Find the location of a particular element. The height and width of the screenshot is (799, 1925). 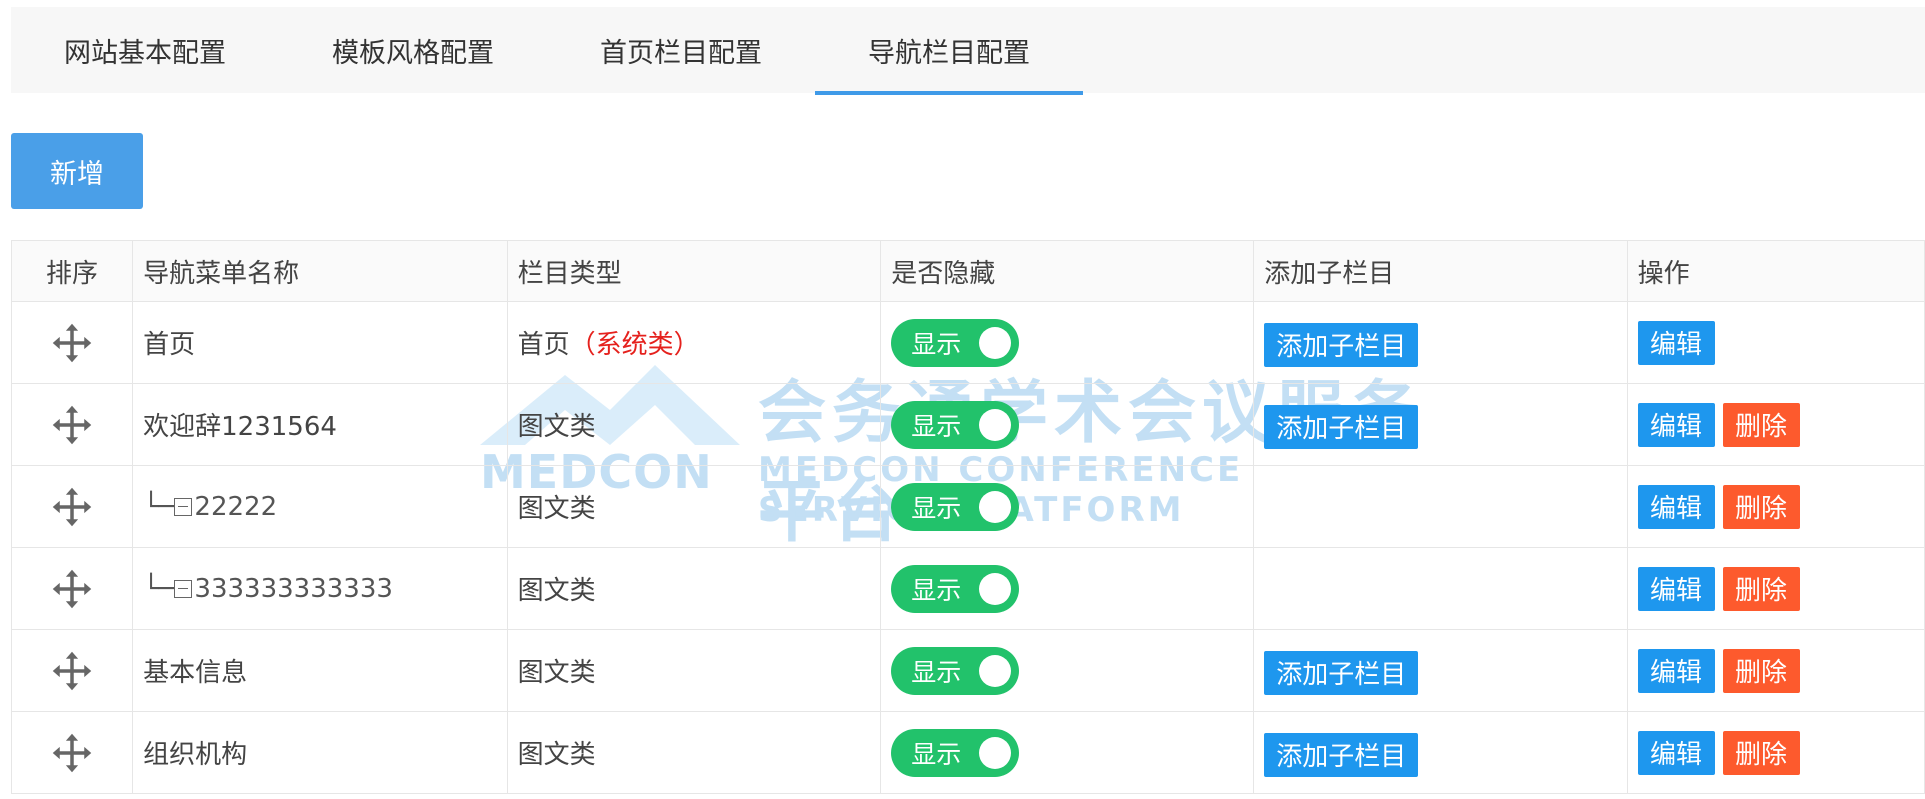

table-row: 组织机构 图文类 显示 添加子栏目 编辑 删除 is located at coordinates (967, 752).